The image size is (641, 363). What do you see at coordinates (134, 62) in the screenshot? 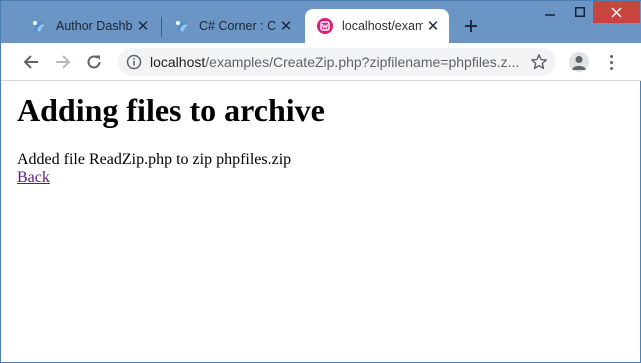
I see `info-icon` at bounding box center [134, 62].